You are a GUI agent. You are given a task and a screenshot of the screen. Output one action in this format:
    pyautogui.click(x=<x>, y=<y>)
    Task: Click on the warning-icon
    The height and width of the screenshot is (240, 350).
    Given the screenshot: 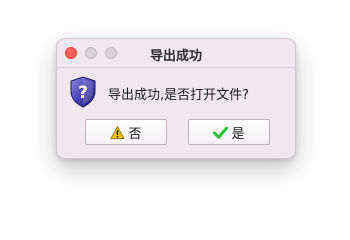 What is the action you would take?
    pyautogui.click(x=118, y=132)
    